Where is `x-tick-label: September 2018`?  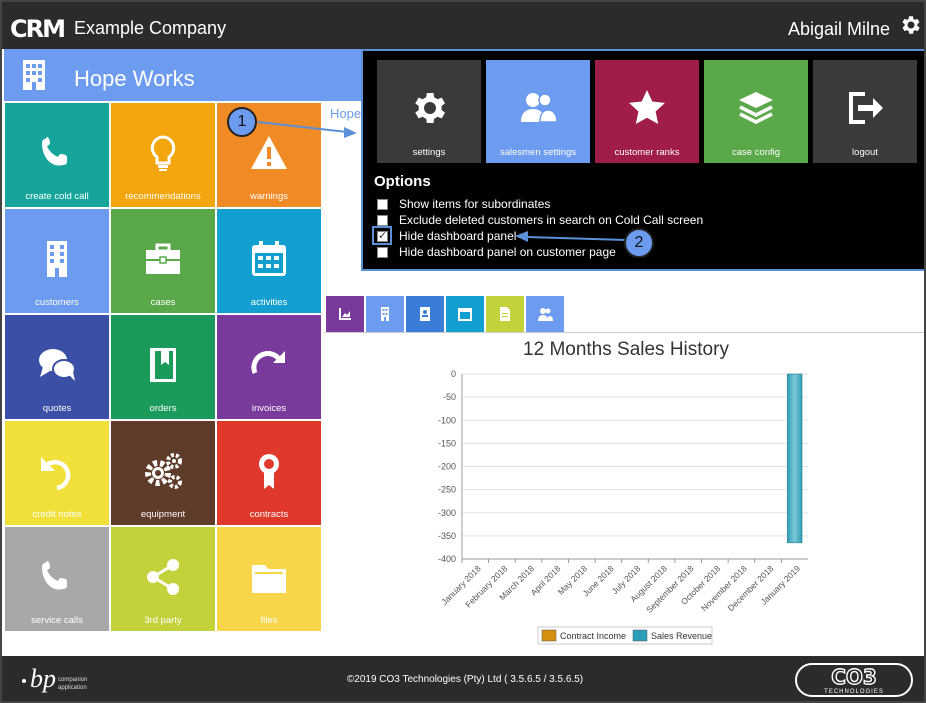 x-tick-label: September 2018 is located at coordinates (670, 589).